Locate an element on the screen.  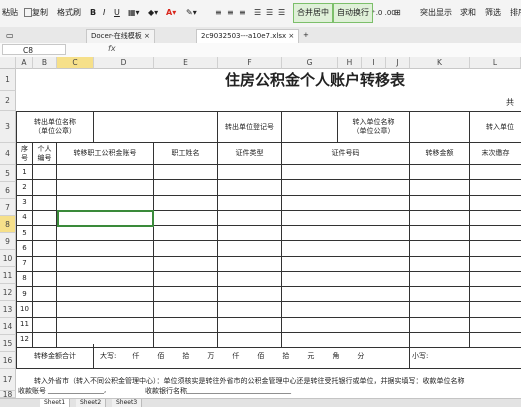
tab-file: 2c9032503---a10e7.xlsx × is located at coordinates (248, 36).